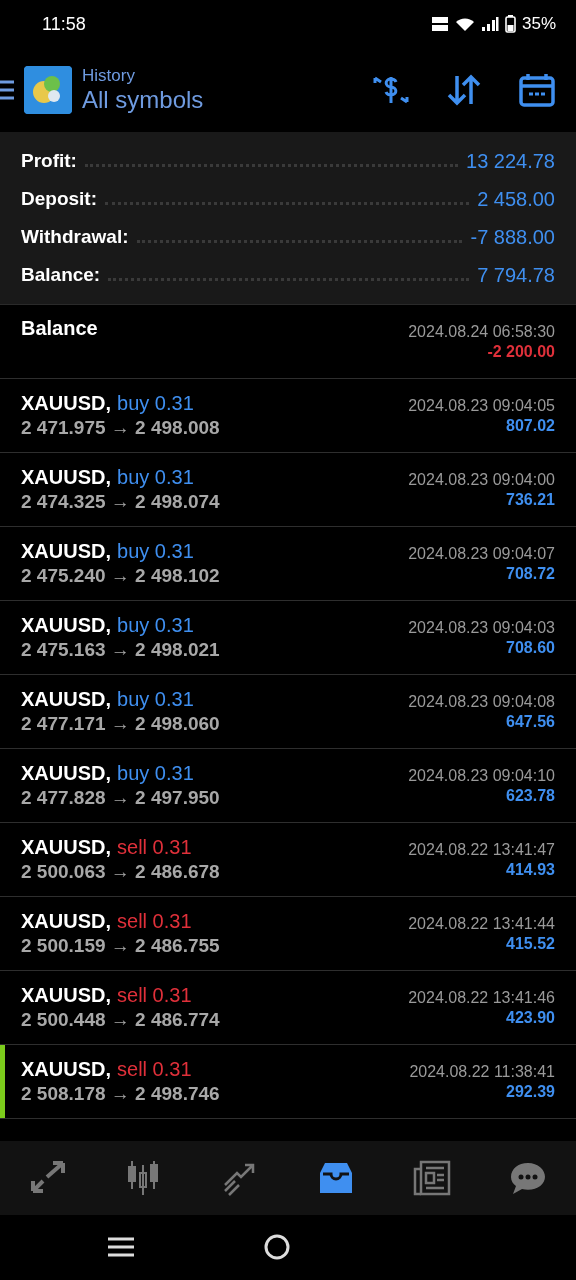 The height and width of the screenshot is (1280, 576). What do you see at coordinates (120, 798) in the screenshot?
I see `price-range: 2 477.828 → 2 497.950` at bounding box center [120, 798].